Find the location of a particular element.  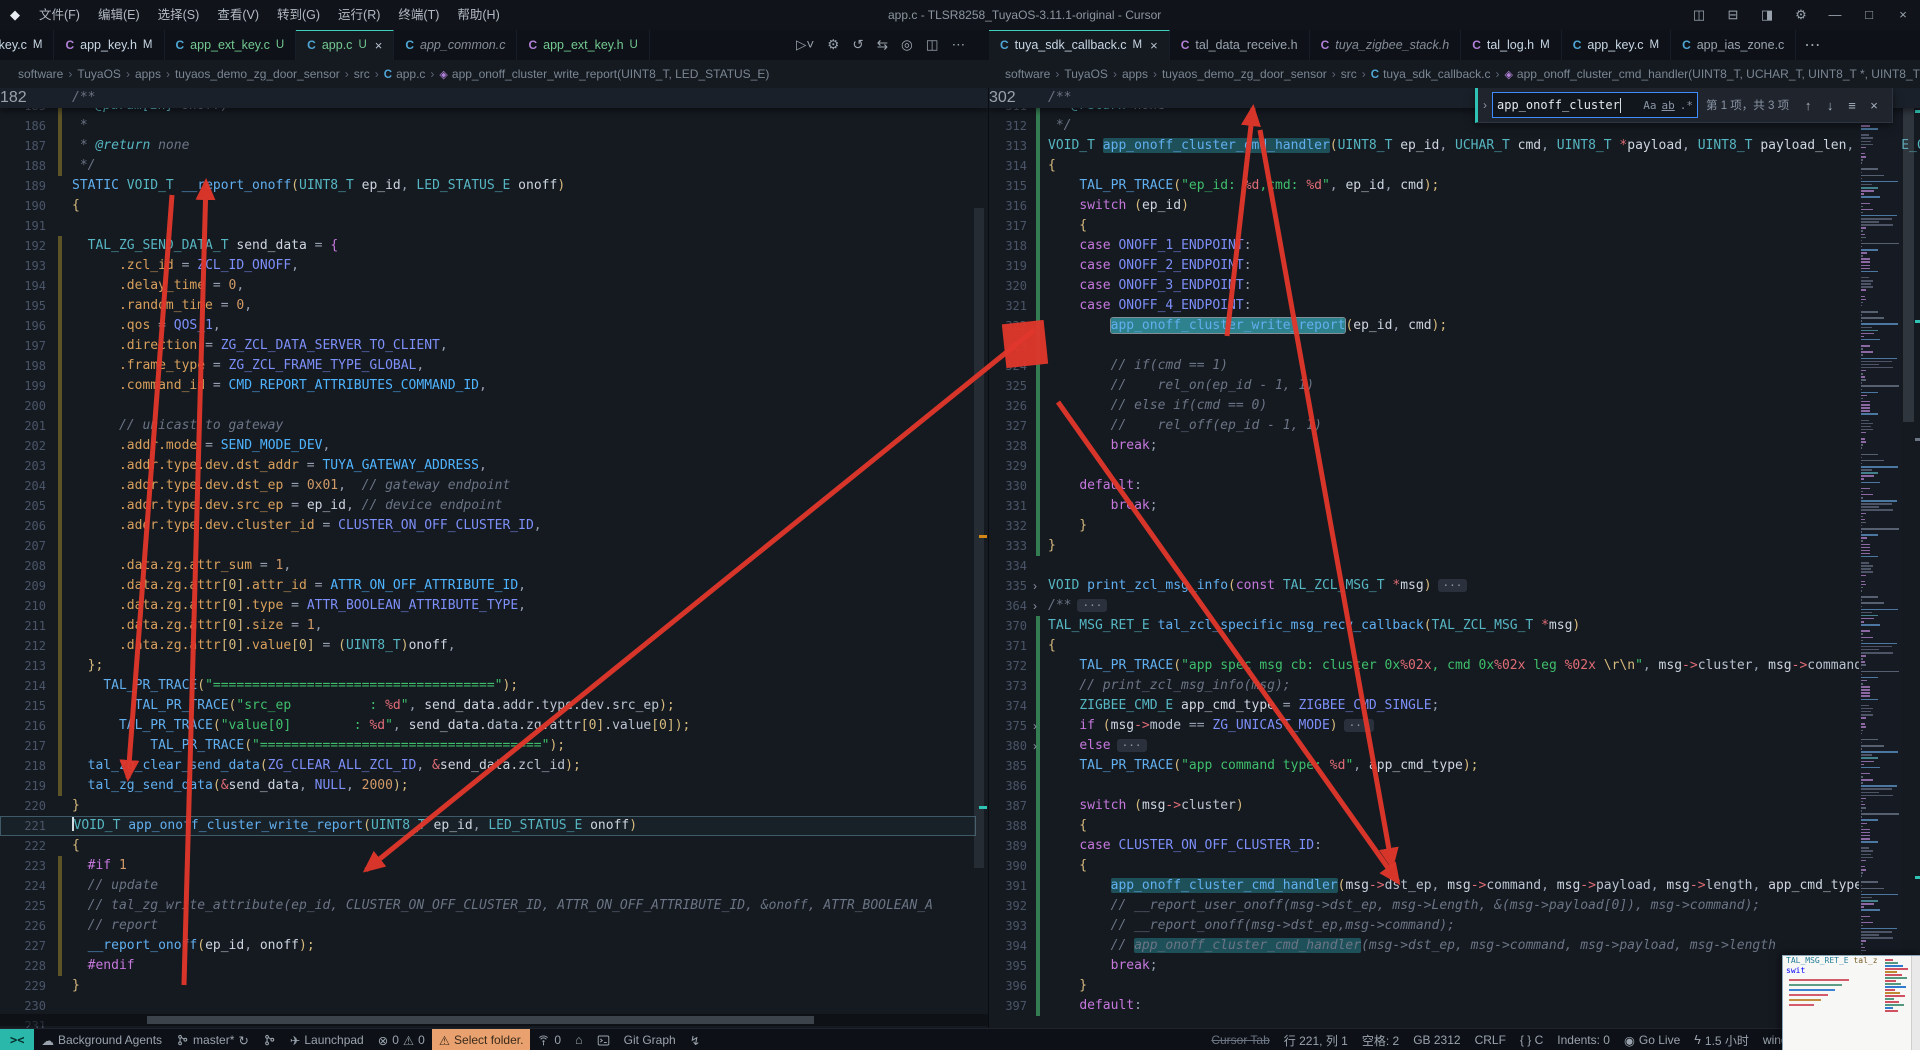

split-editor-icon: ◫ is located at coordinates (932, 45).